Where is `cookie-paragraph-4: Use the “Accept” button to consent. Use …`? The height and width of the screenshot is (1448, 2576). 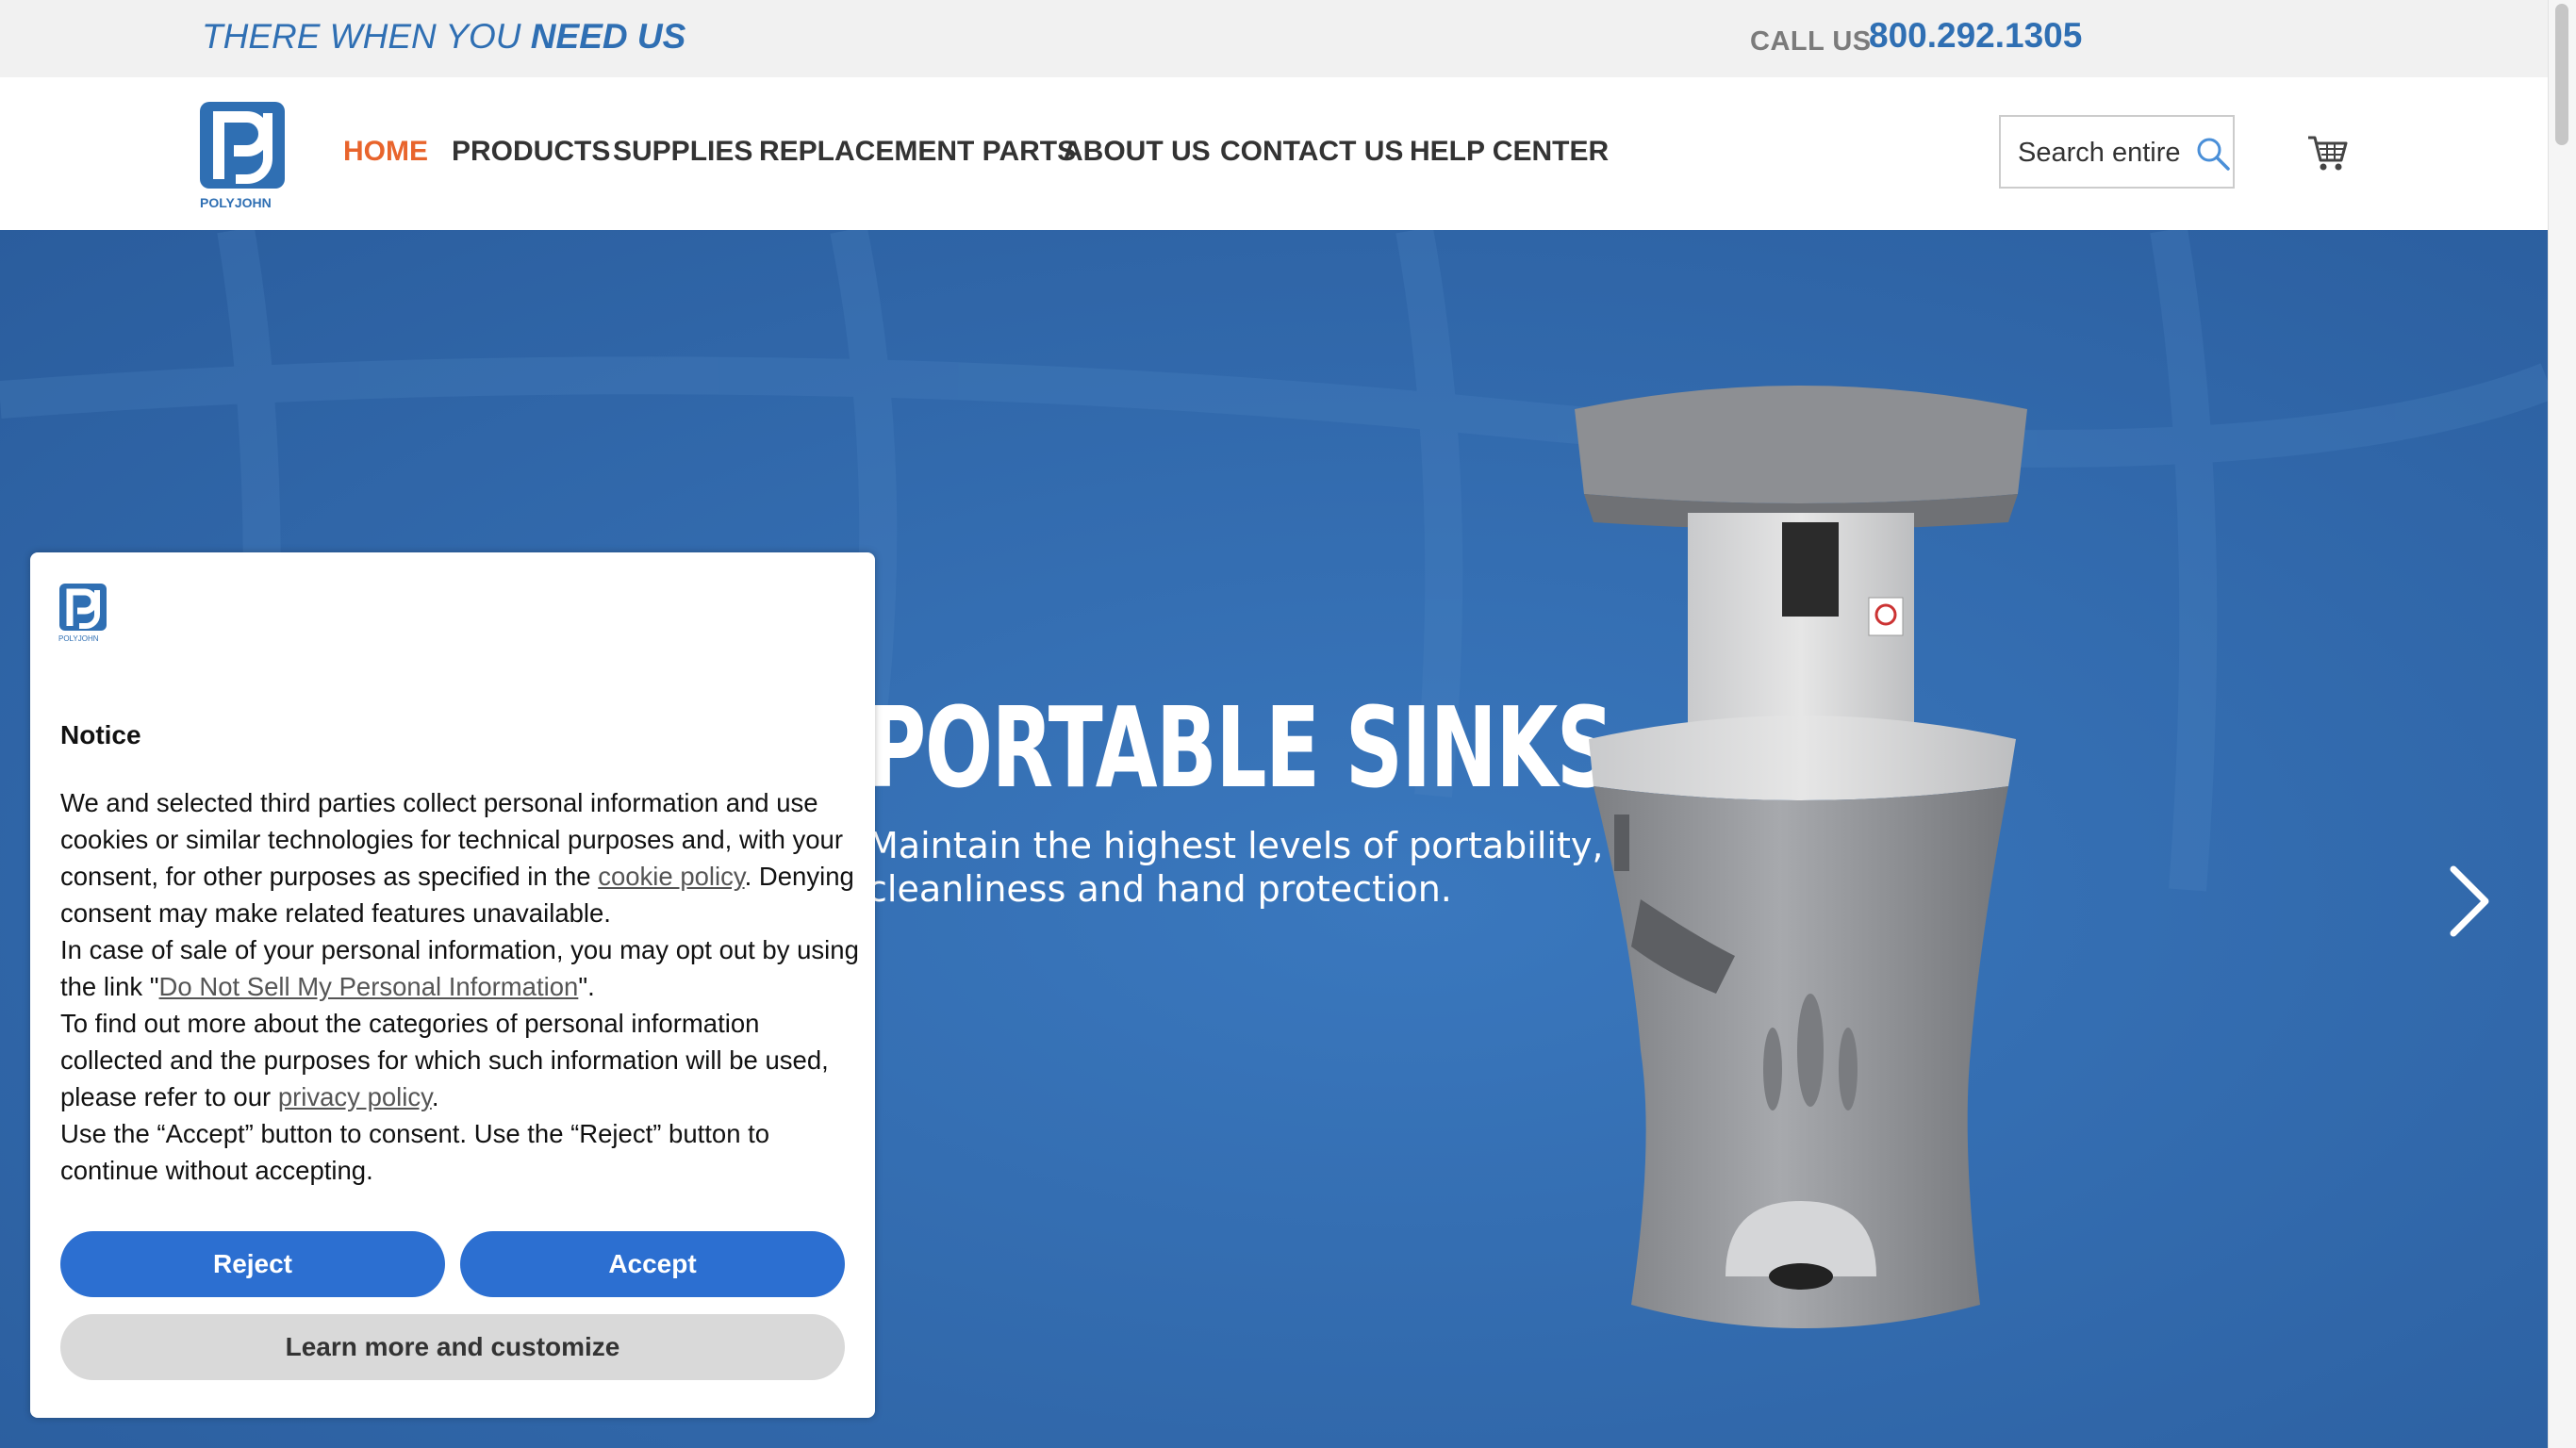 cookie-paragraph-4: Use the “Accept” button to consent. Use … is located at coordinates (415, 1152).